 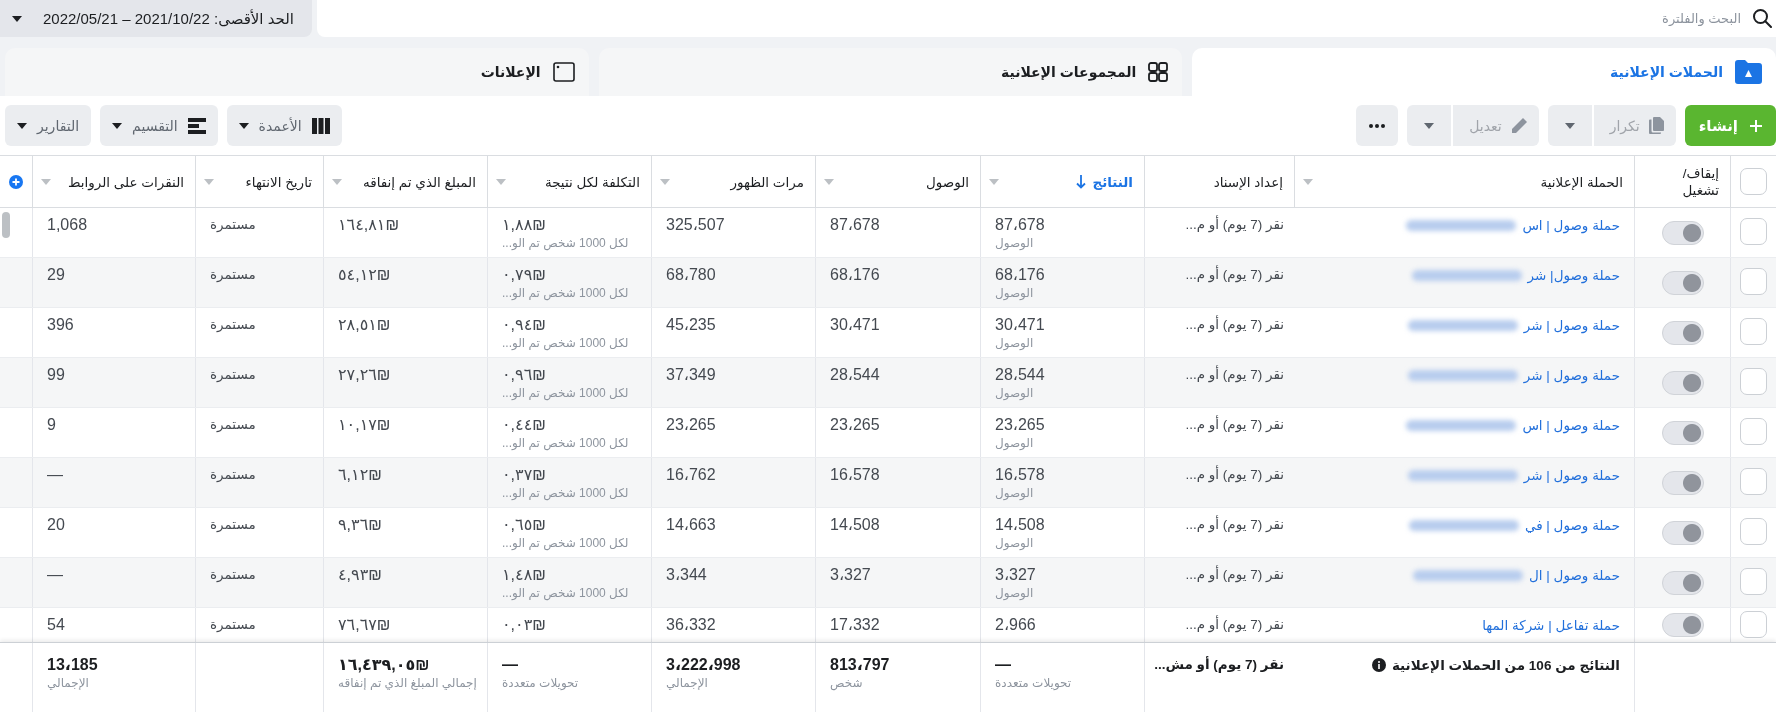 What do you see at coordinates (1081, 181) in the screenshot?
I see `arrow-down-icon` at bounding box center [1081, 181].